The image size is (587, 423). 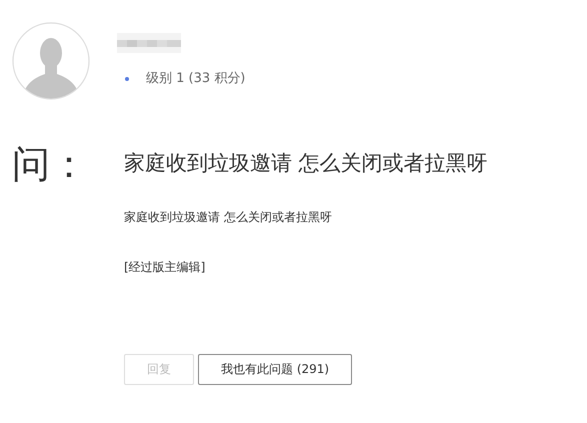 What do you see at coordinates (149, 43) in the screenshot?
I see `blurred-username-drawing` at bounding box center [149, 43].